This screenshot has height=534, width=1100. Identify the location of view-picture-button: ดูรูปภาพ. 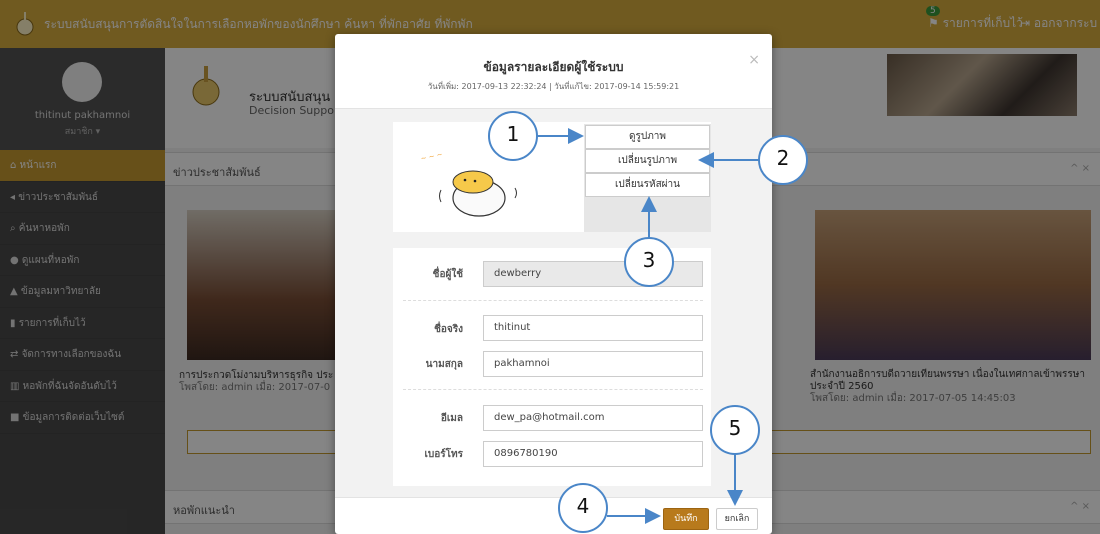
(647, 137).